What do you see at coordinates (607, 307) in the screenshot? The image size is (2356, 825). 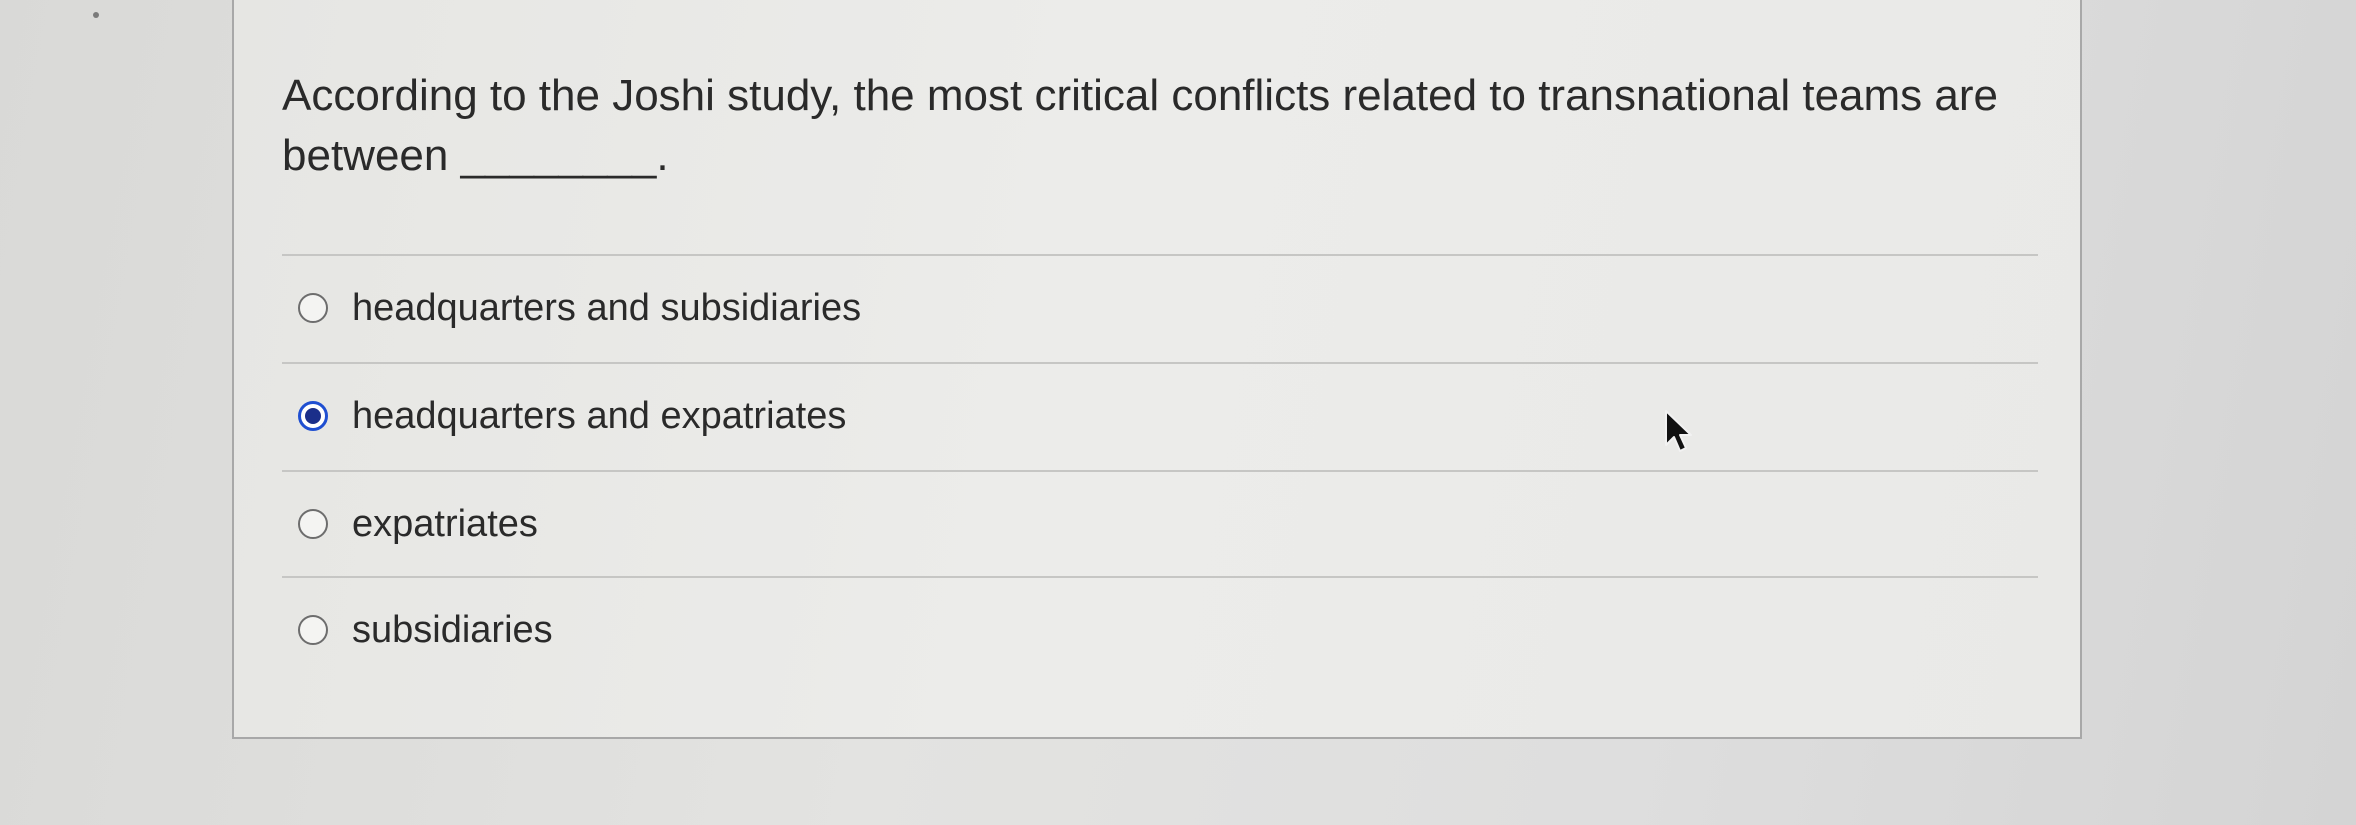 I see `option-label: headquarters and subsidiaries` at bounding box center [607, 307].